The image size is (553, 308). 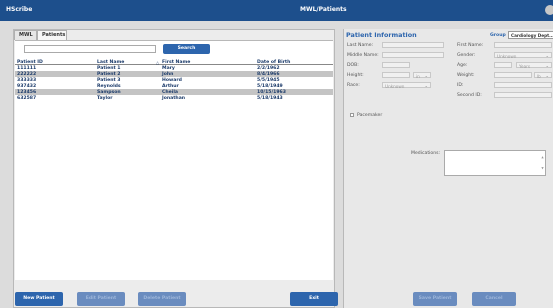 I want to click on cell-patient-id: 123456, so click(x=27, y=92).